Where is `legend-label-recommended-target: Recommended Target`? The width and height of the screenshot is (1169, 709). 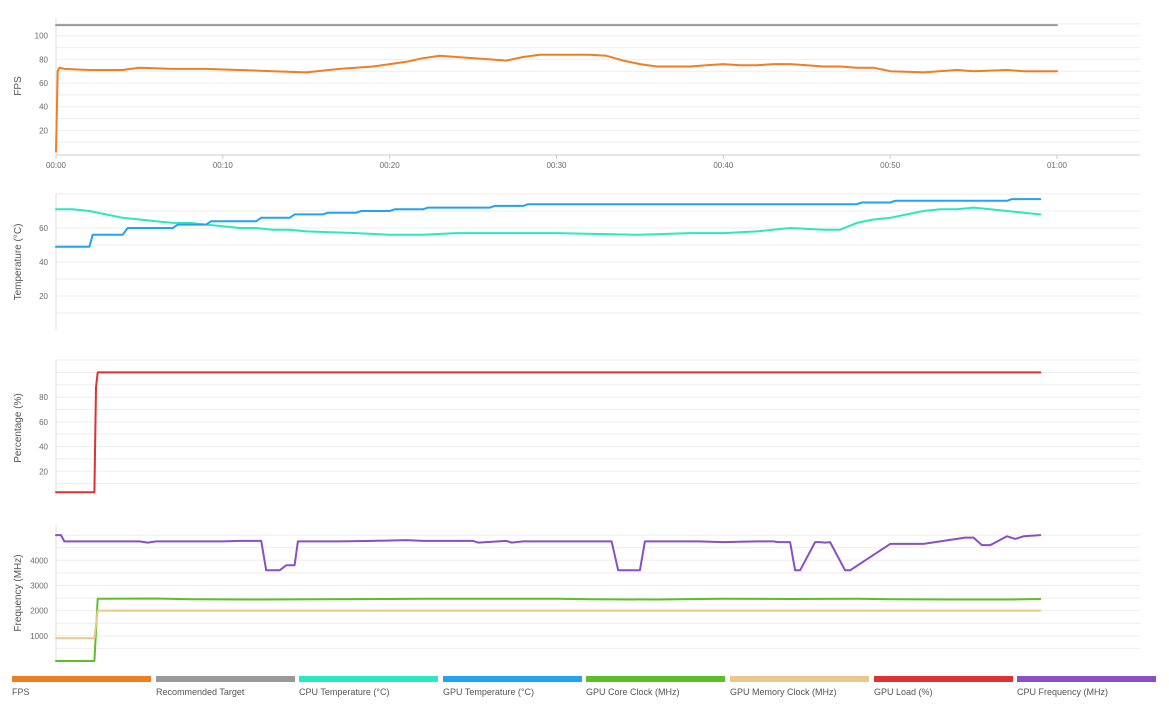 legend-label-recommended-target: Recommended Target is located at coordinates (200, 692).